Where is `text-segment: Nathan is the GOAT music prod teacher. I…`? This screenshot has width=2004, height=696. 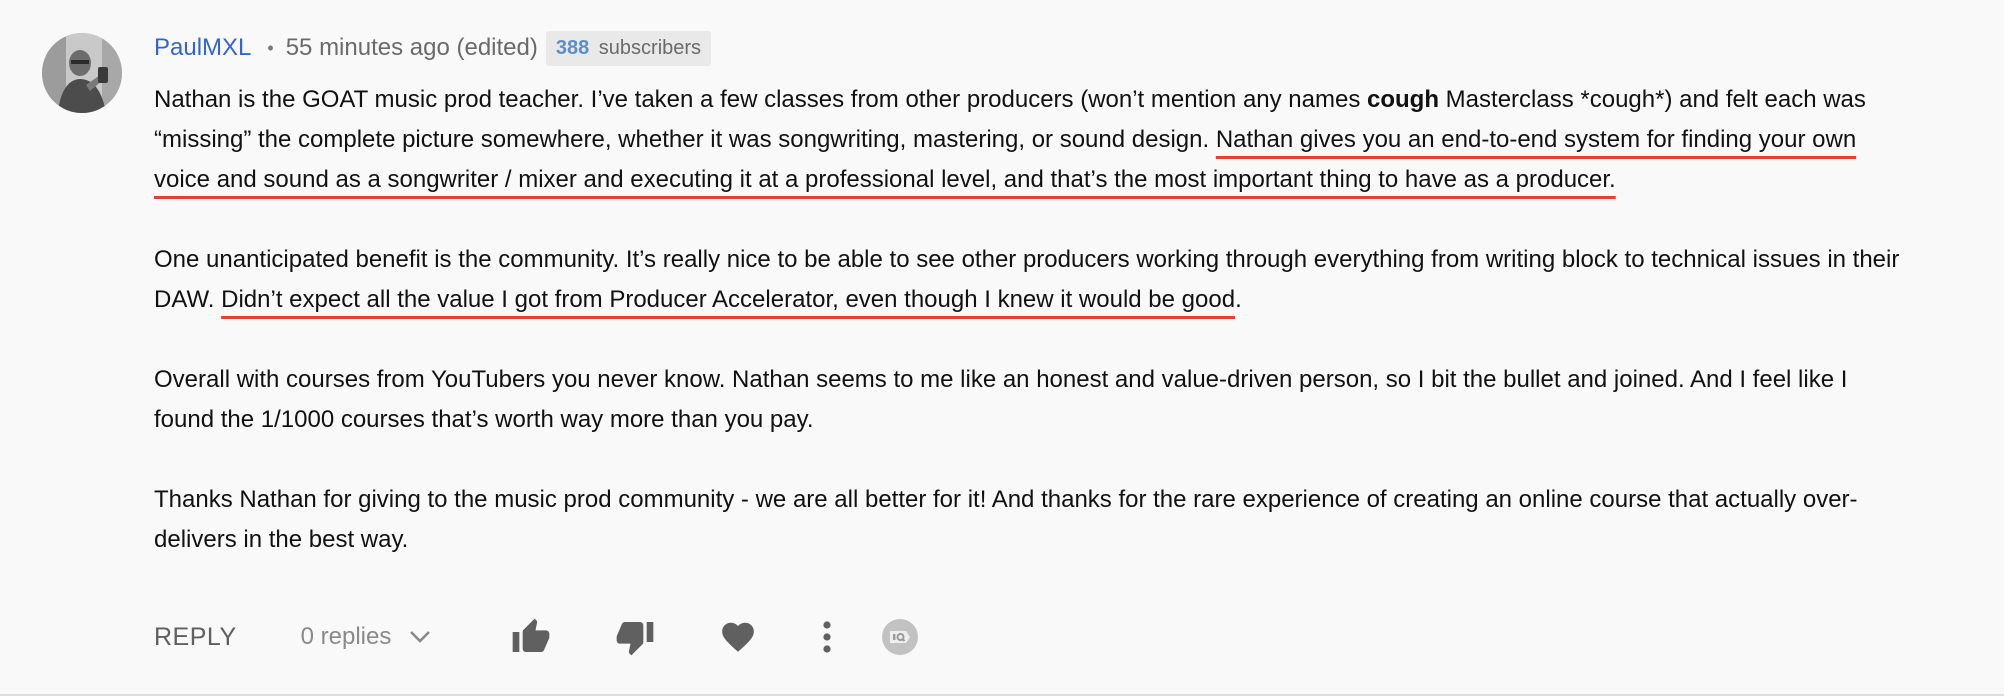 text-segment: Nathan is the GOAT music prod teacher. I… is located at coordinates (761, 99).